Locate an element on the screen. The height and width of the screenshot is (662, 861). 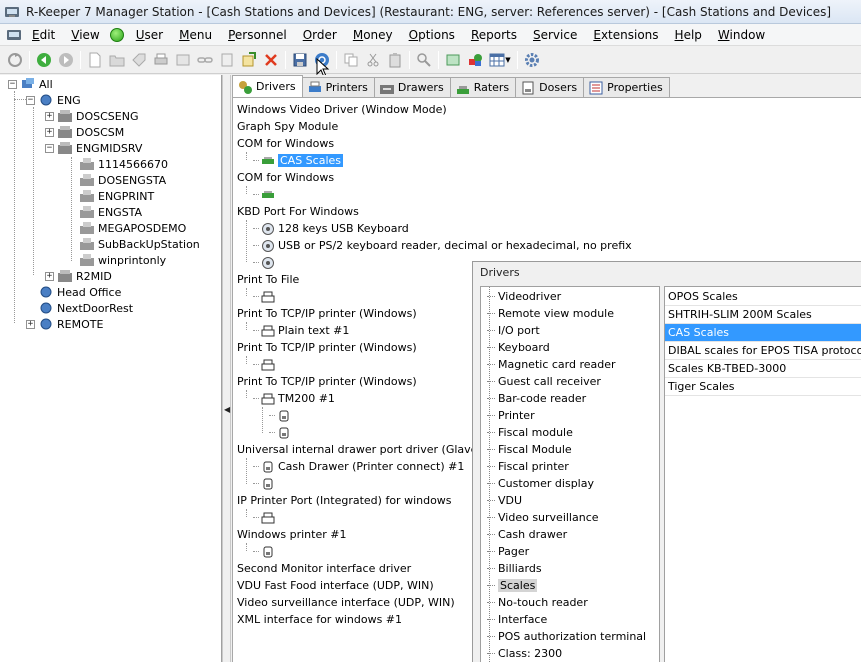
status-green-icon is located at coordinates (116, 34).